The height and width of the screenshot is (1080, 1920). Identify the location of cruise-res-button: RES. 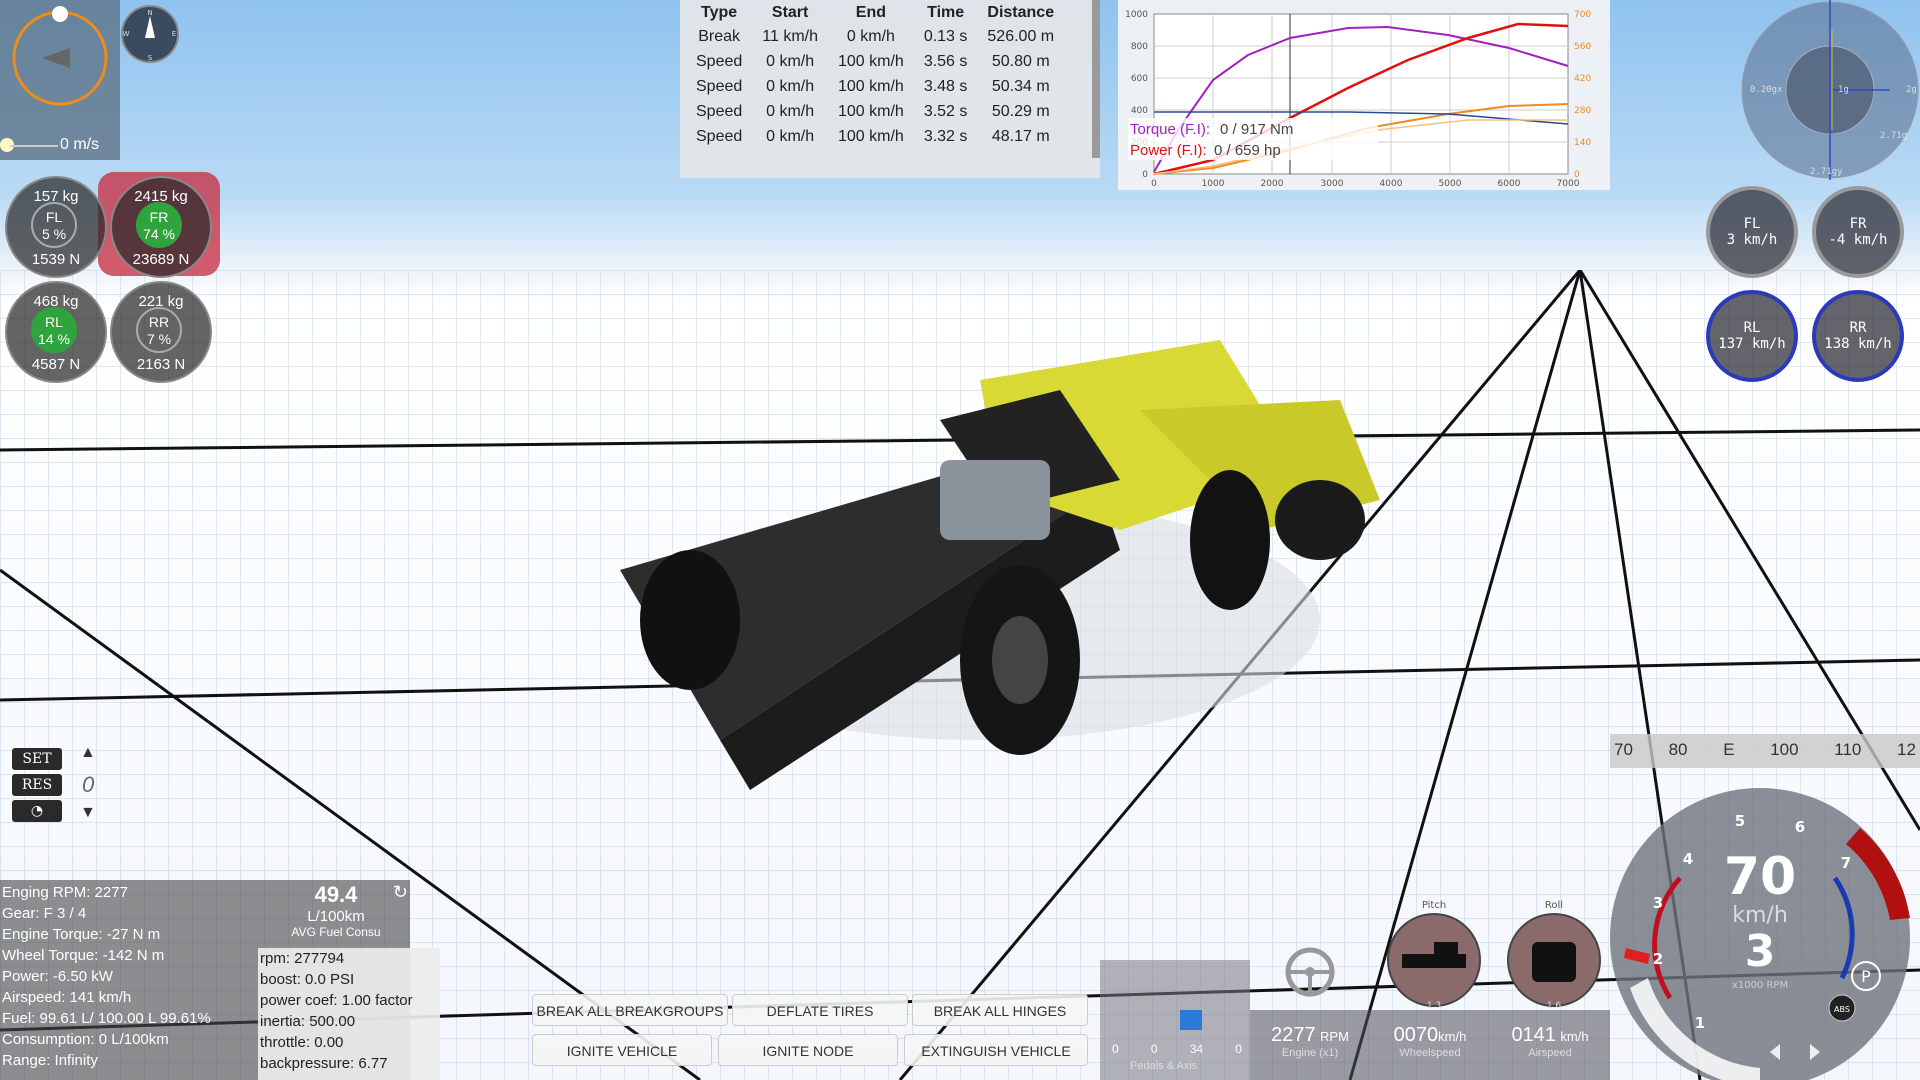
(37, 785).